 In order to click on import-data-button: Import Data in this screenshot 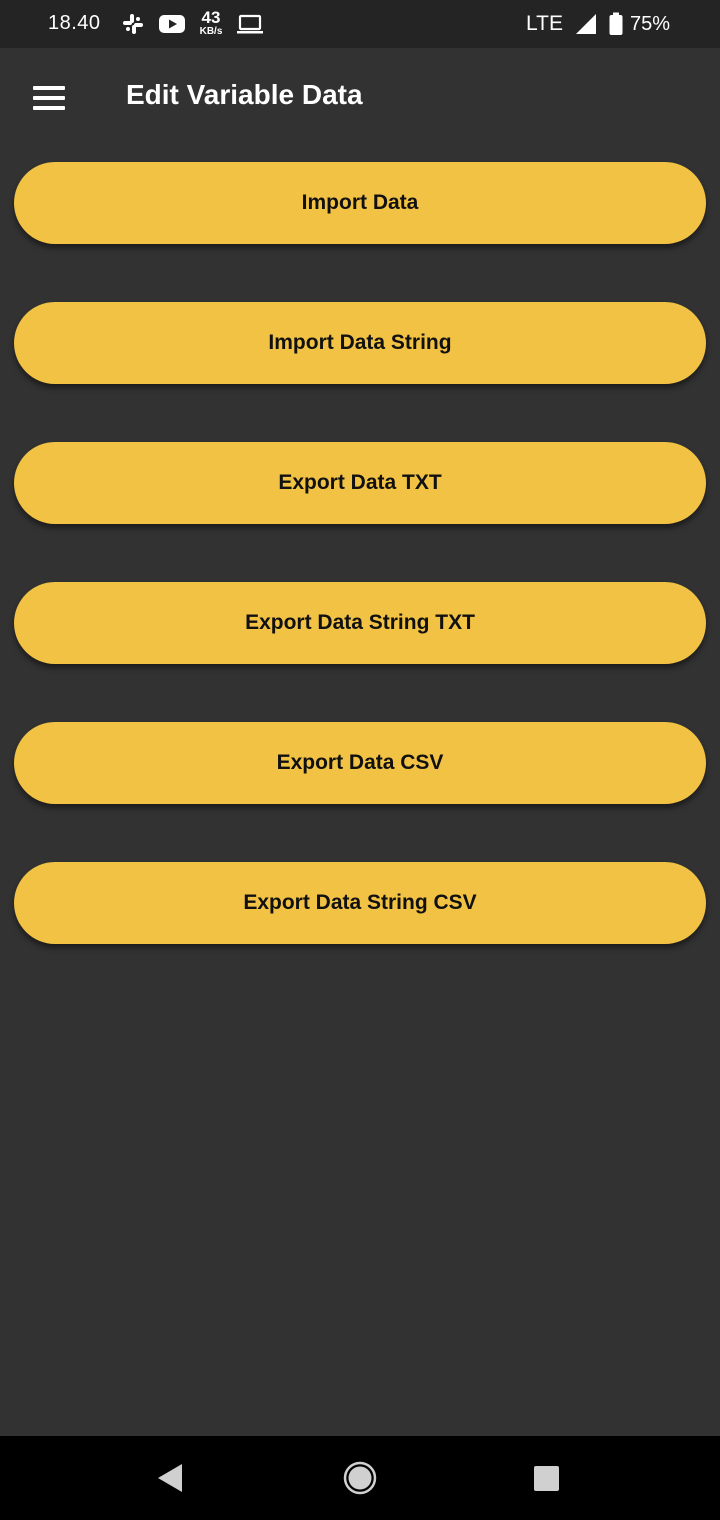, I will do `click(360, 203)`.